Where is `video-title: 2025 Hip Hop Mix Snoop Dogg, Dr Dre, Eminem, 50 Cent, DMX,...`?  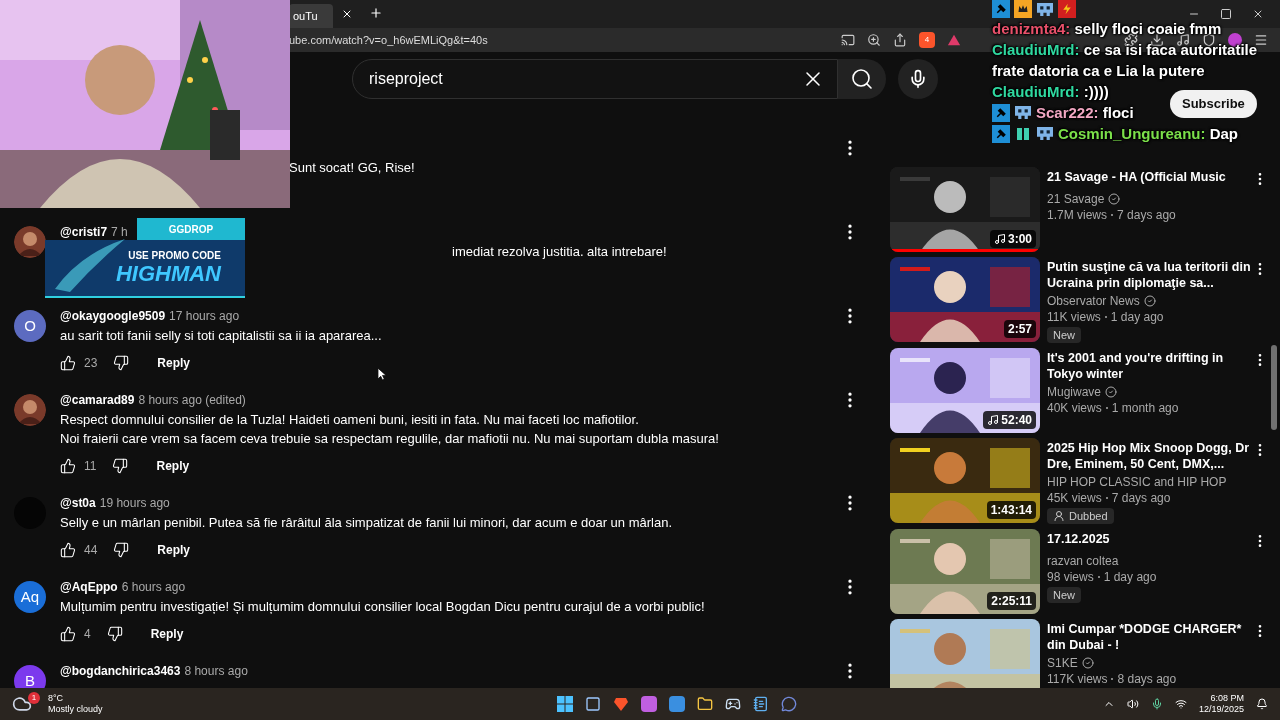 video-title: 2025 Hip Hop Mix Snoop Dogg, Dr Dre, Eminem, 50 Cent, DMX,... is located at coordinates (1149, 456).